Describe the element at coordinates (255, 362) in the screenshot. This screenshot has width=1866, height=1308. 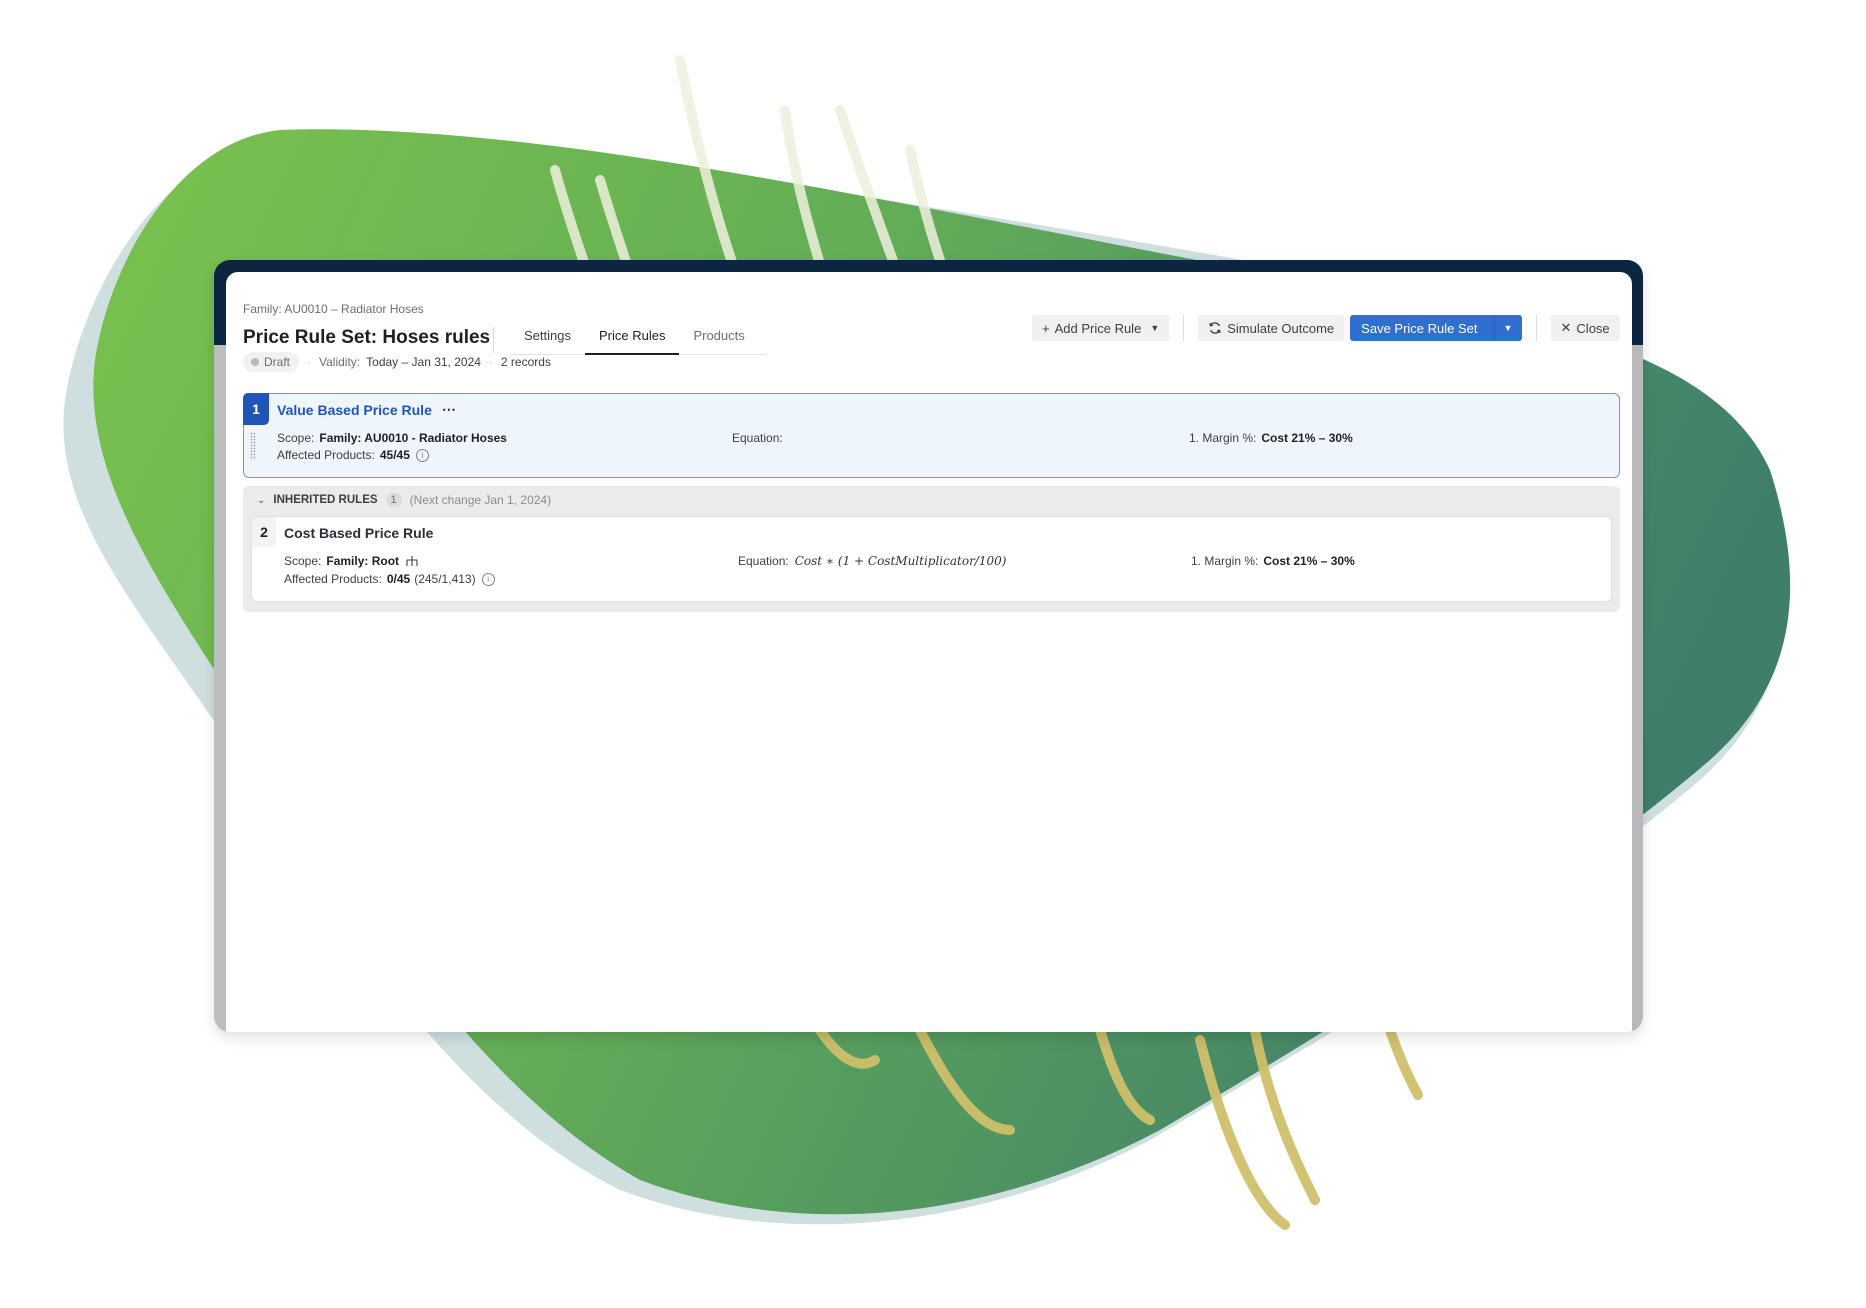
I see `status-dot-icon` at that location.